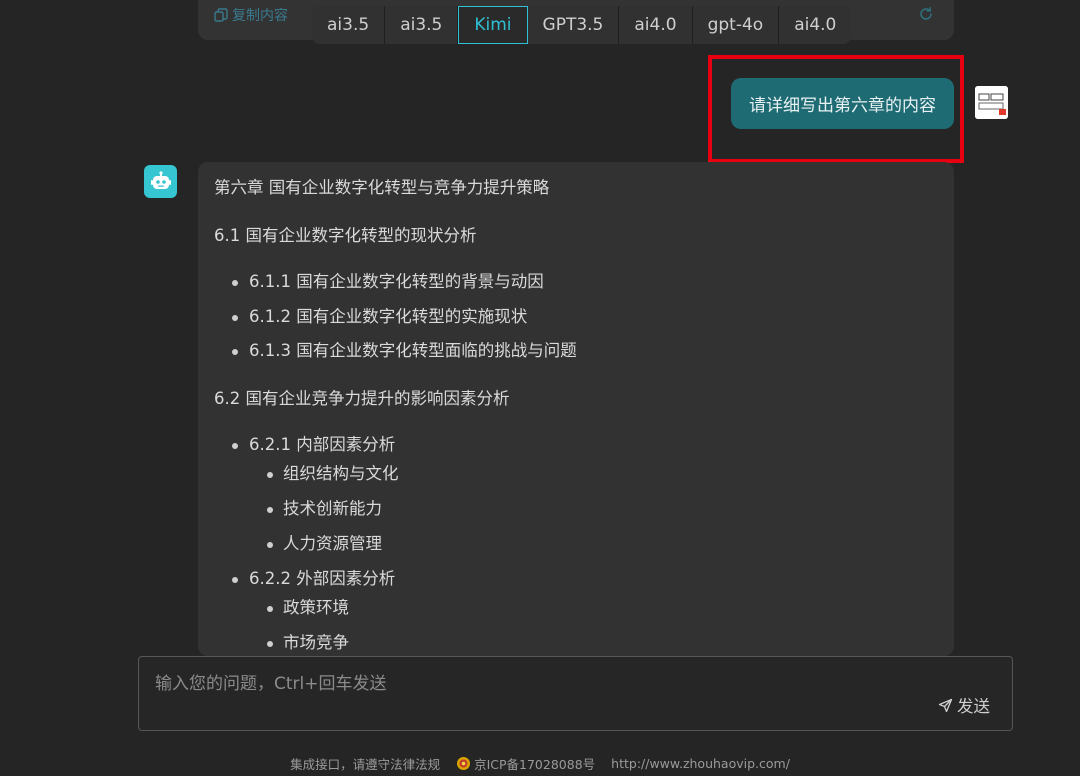 This screenshot has height=776, width=1080. I want to click on internal-factors-label: 6.2.1 内部因素分析, so click(322, 444).